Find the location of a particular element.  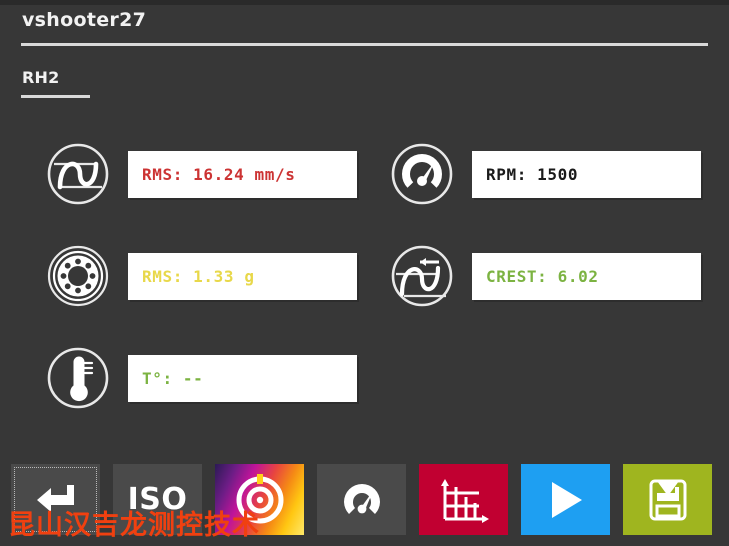

metric-value-acceleration-rms: RMS: 1.33 g is located at coordinates (198, 276).